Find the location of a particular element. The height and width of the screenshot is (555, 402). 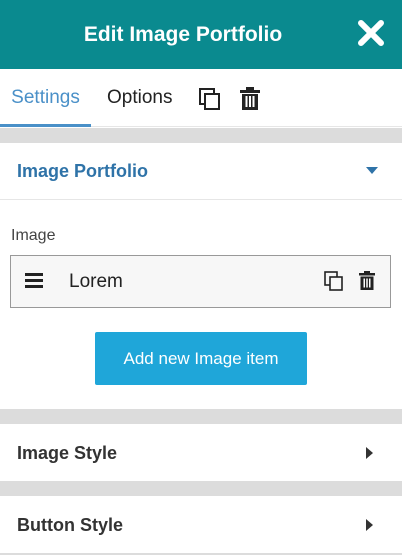

duplicate-icon is located at coordinates (210, 99).